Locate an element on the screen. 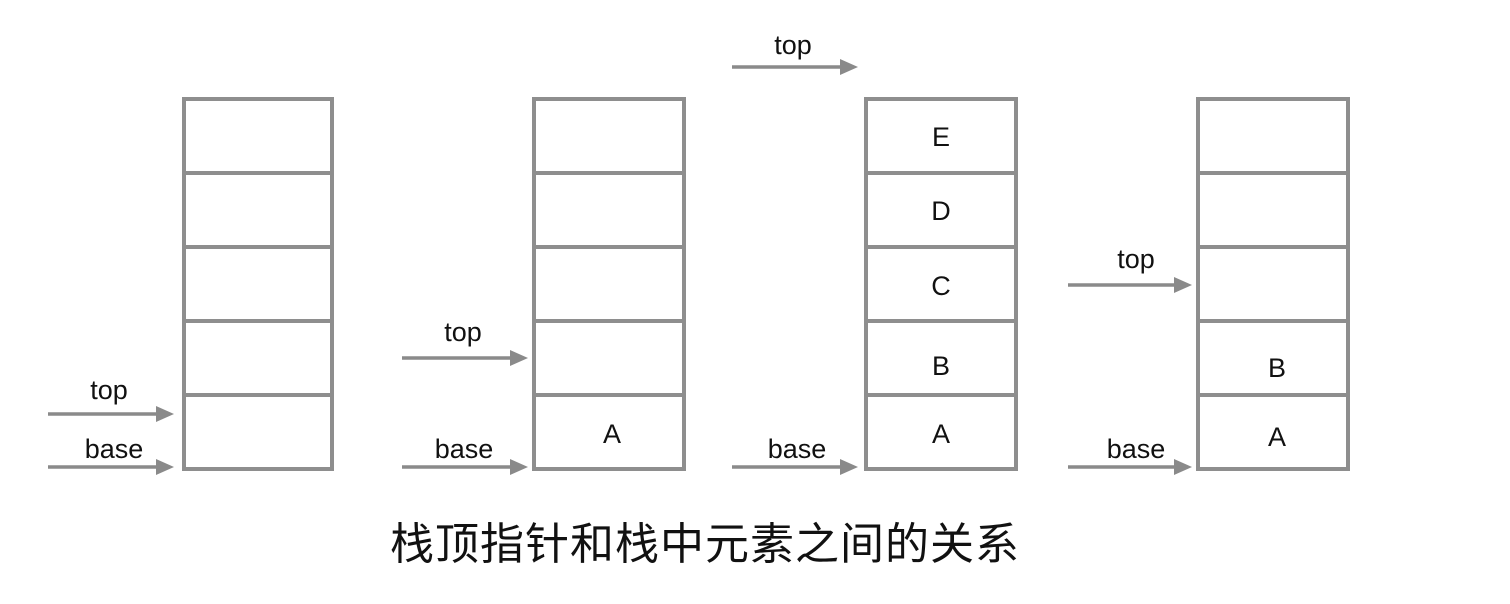 The height and width of the screenshot is (604, 1510). stack-2-base-pointer: base is located at coordinates (795, 454).